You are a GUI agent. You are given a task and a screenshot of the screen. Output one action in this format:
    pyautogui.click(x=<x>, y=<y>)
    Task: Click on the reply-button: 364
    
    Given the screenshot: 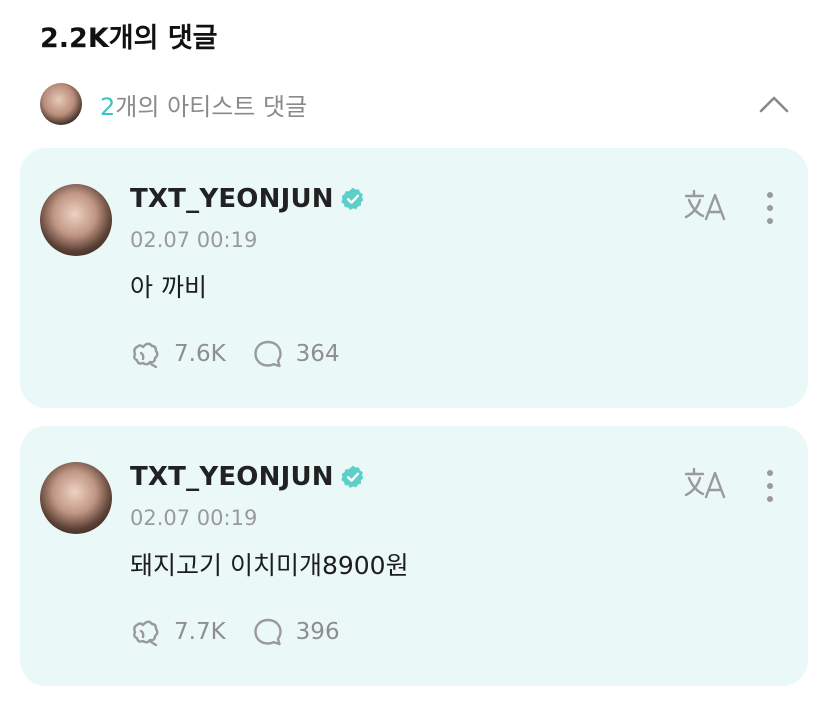 What is the action you would take?
    pyautogui.click(x=296, y=354)
    